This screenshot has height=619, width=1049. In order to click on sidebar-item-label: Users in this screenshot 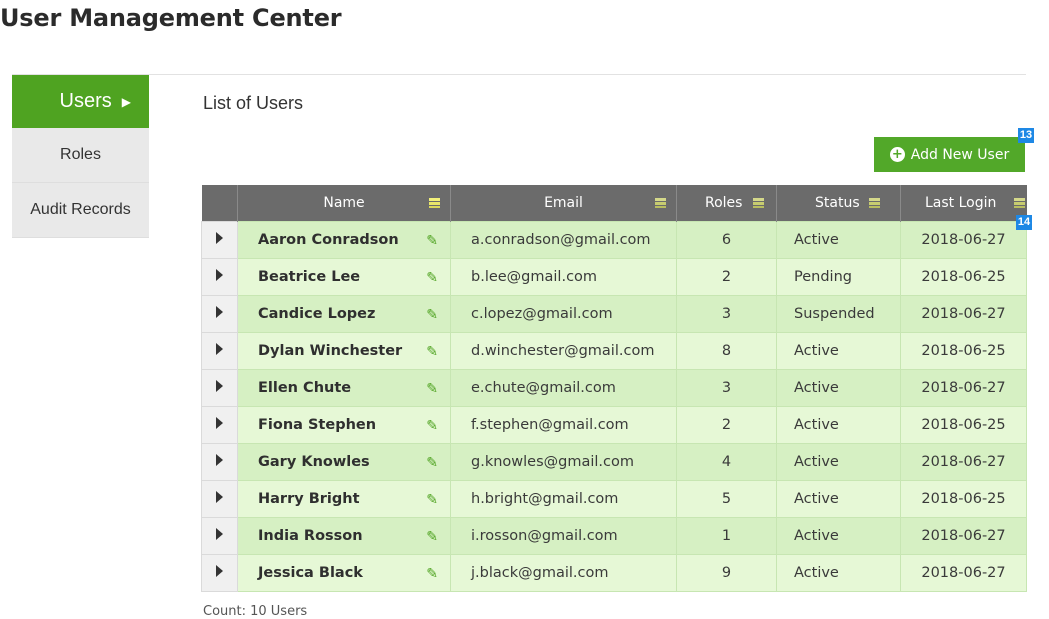, I will do `click(85, 101)`.